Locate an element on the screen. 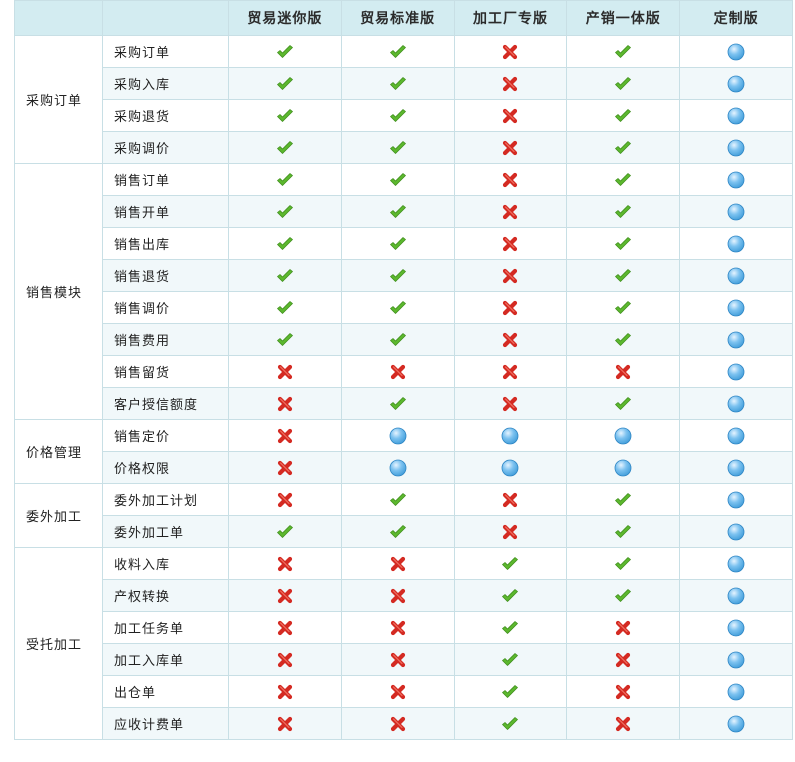  table-row: 加工任务单 is located at coordinates (404, 627).